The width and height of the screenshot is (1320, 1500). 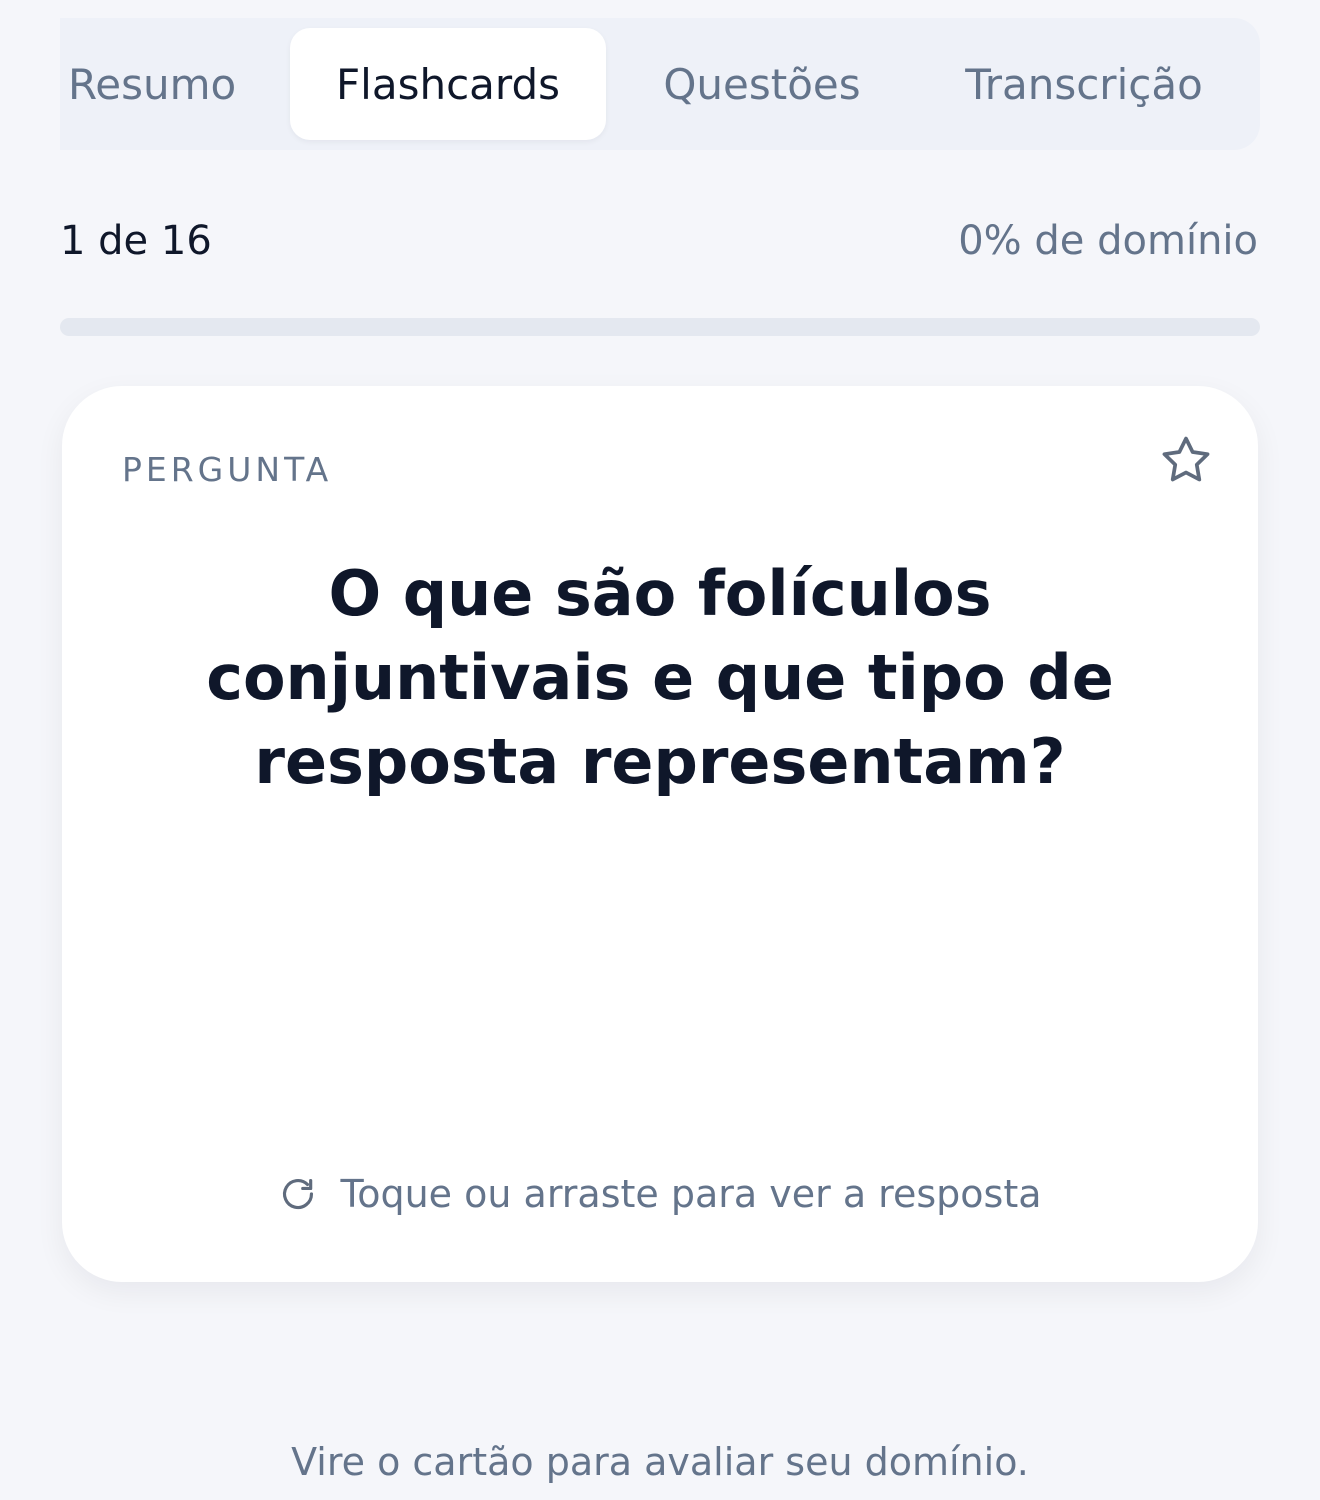 What do you see at coordinates (660, 242) in the screenshot?
I see `progress-row: 1 de 16 0% de domínio` at bounding box center [660, 242].